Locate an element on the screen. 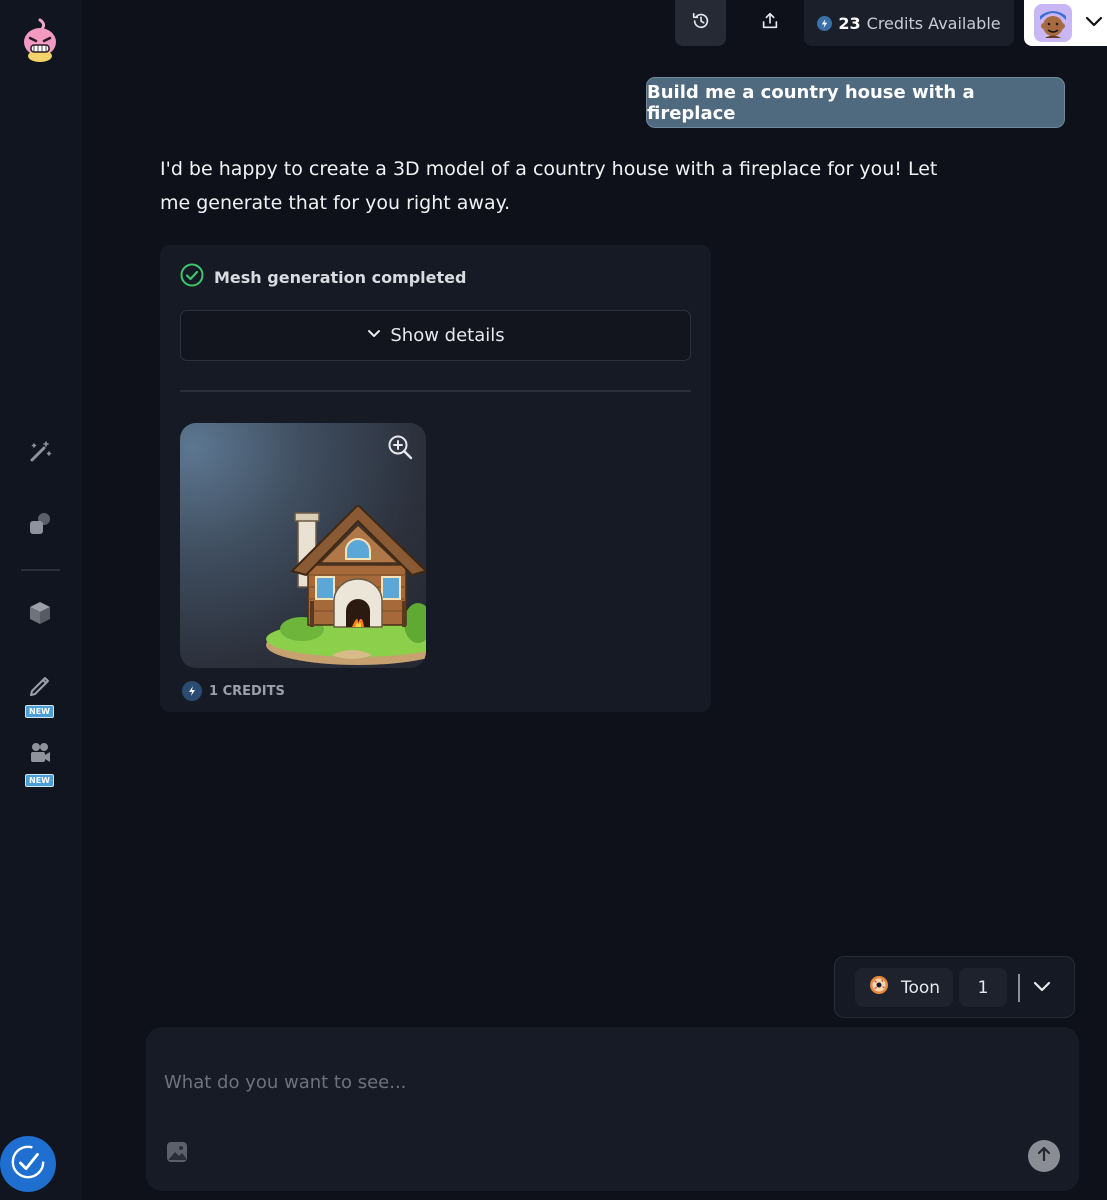 This screenshot has height=1200, width=1107. history-button is located at coordinates (700, 23).